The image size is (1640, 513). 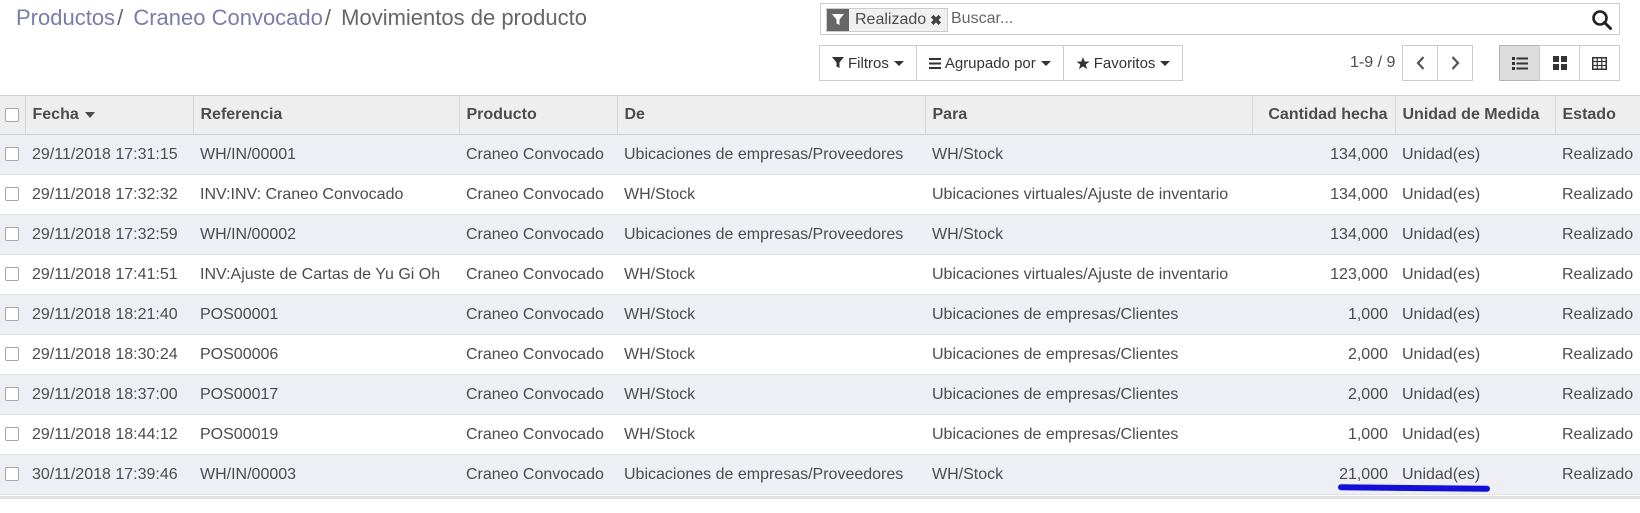 What do you see at coordinates (326, 194) in the screenshot?
I see `cell-referencia: INV:INV: Craneo Convocado` at bounding box center [326, 194].